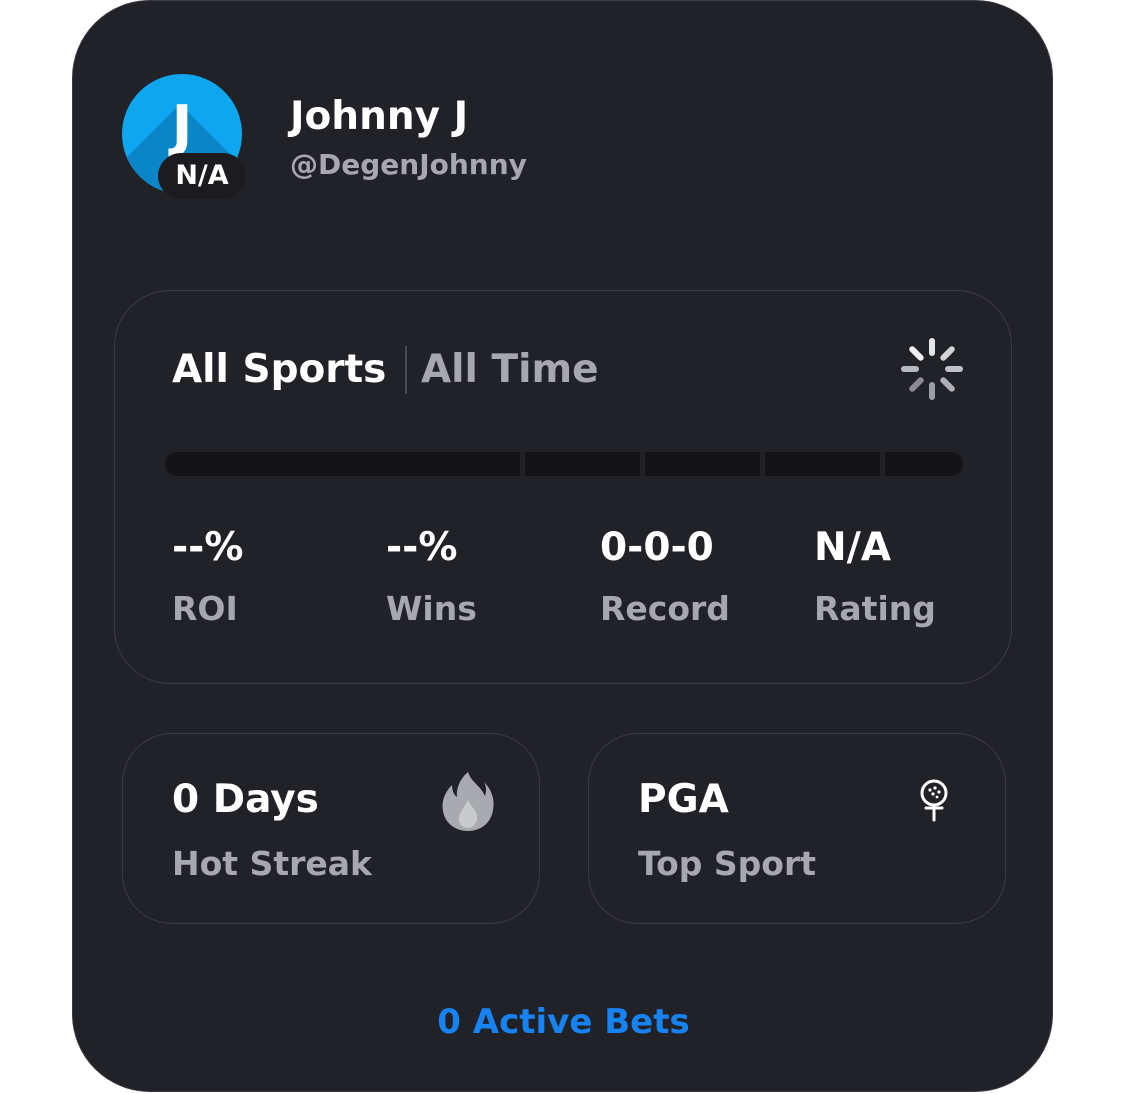 The height and width of the screenshot is (1094, 1125). What do you see at coordinates (875, 608) in the screenshot?
I see `stat-label: Rating` at bounding box center [875, 608].